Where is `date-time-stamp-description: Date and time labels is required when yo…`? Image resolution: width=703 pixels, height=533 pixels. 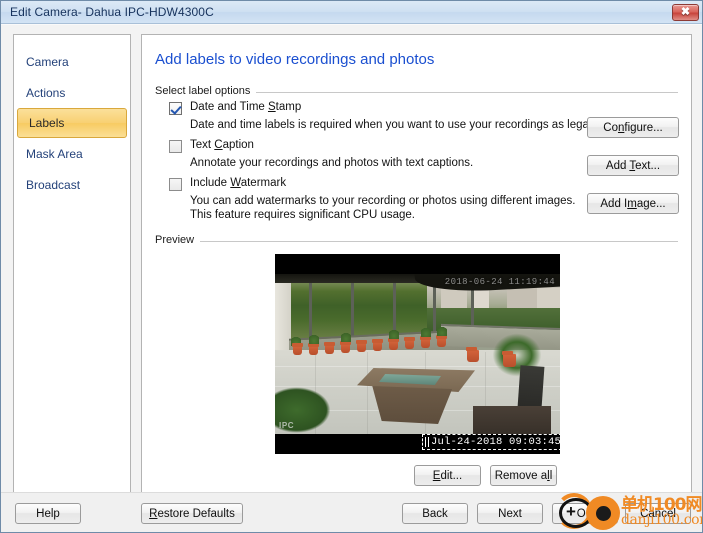 date-time-stamp-description: Date and time labels is required when yo… is located at coordinates (407, 125).